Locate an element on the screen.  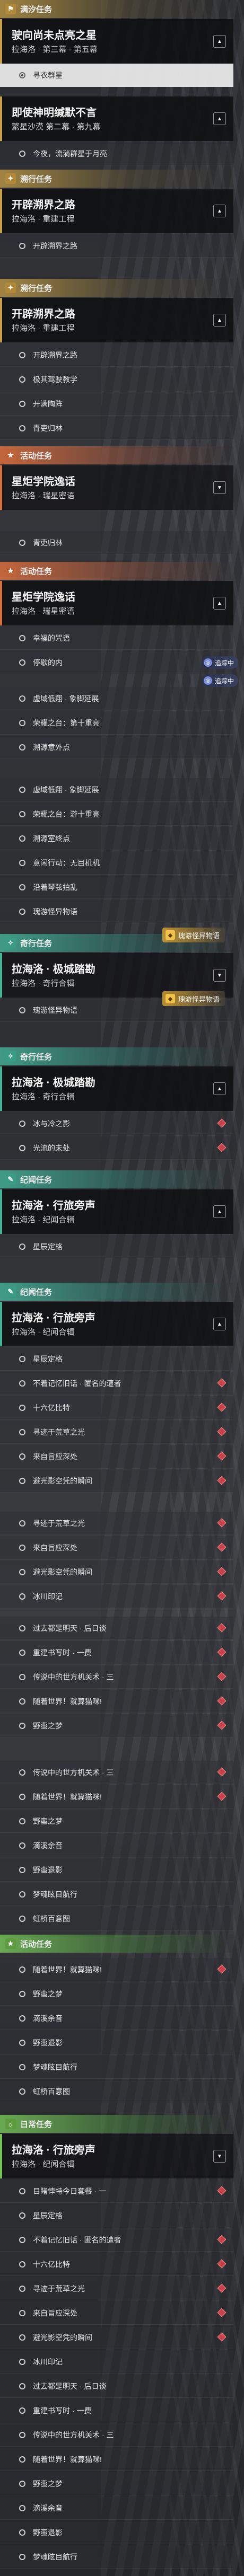
quest-objective-row: 光流的未处 is located at coordinates (117, 1148).